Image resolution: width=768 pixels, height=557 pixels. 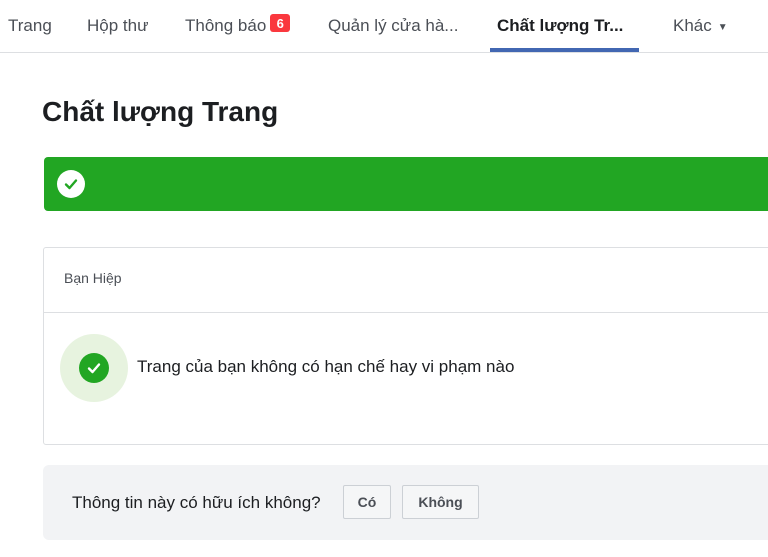 I want to click on tab-khac: Khác ▼, so click(x=700, y=26).